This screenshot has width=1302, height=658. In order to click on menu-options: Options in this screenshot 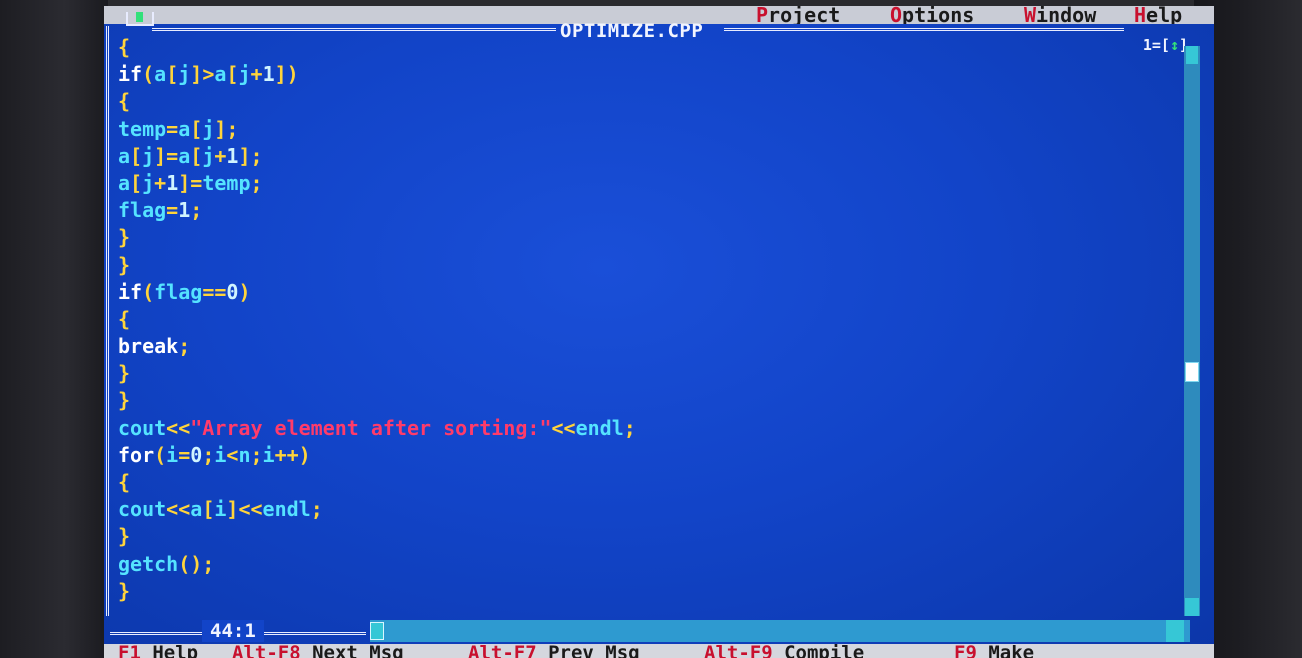, I will do `click(932, 15)`.